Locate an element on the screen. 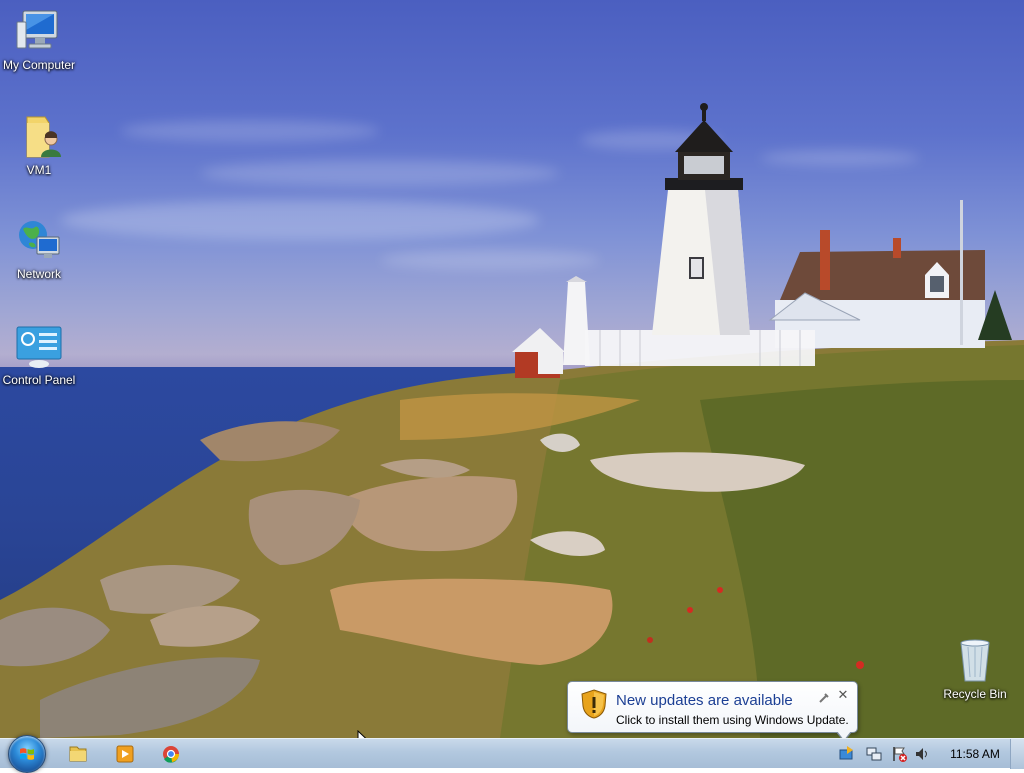  balloon-tail-inner is located at coordinates (844, 734).